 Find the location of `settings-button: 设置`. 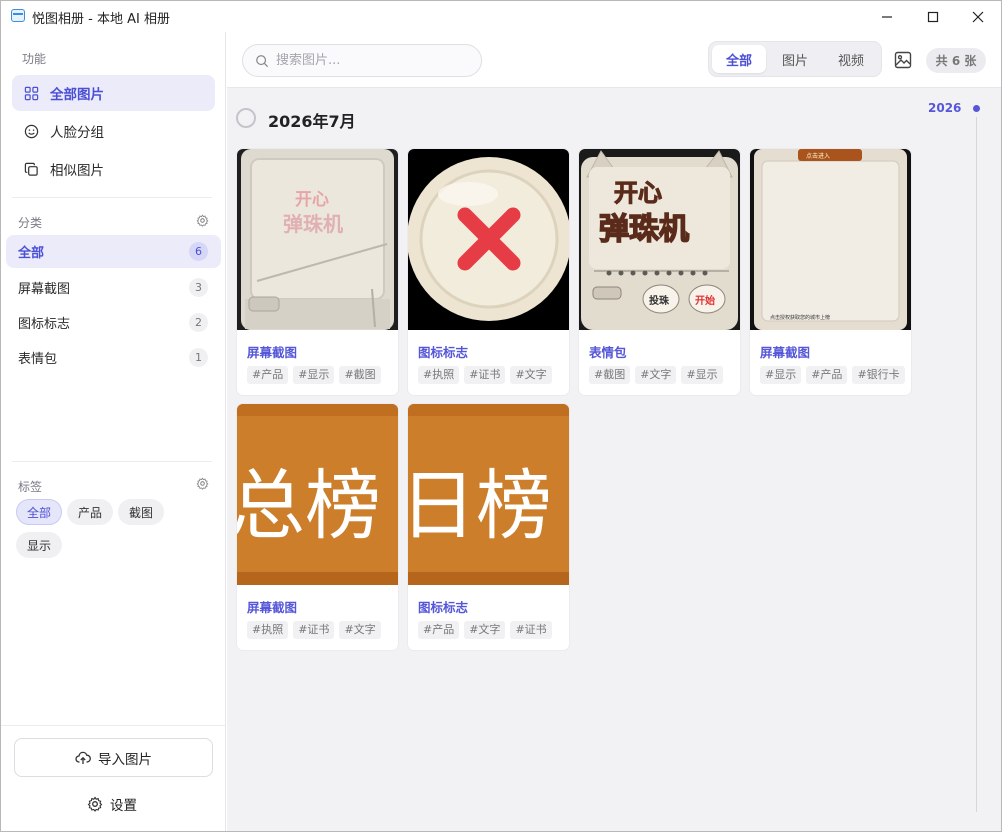

settings-button: 设置 is located at coordinates (112, 804).